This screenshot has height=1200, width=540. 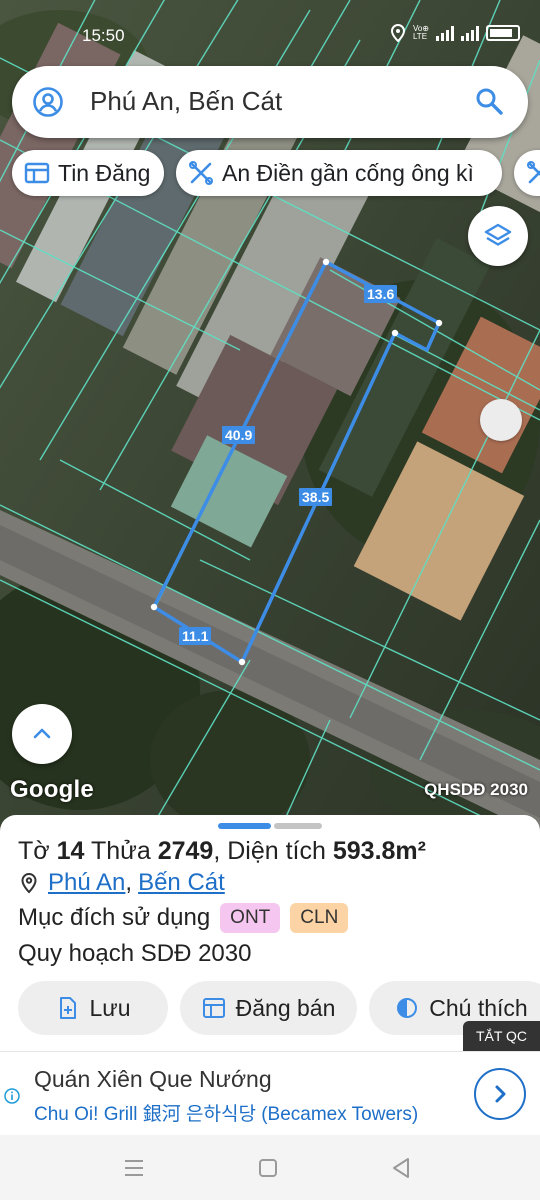 I want to click on expand-up-button, so click(x=42, y=734).